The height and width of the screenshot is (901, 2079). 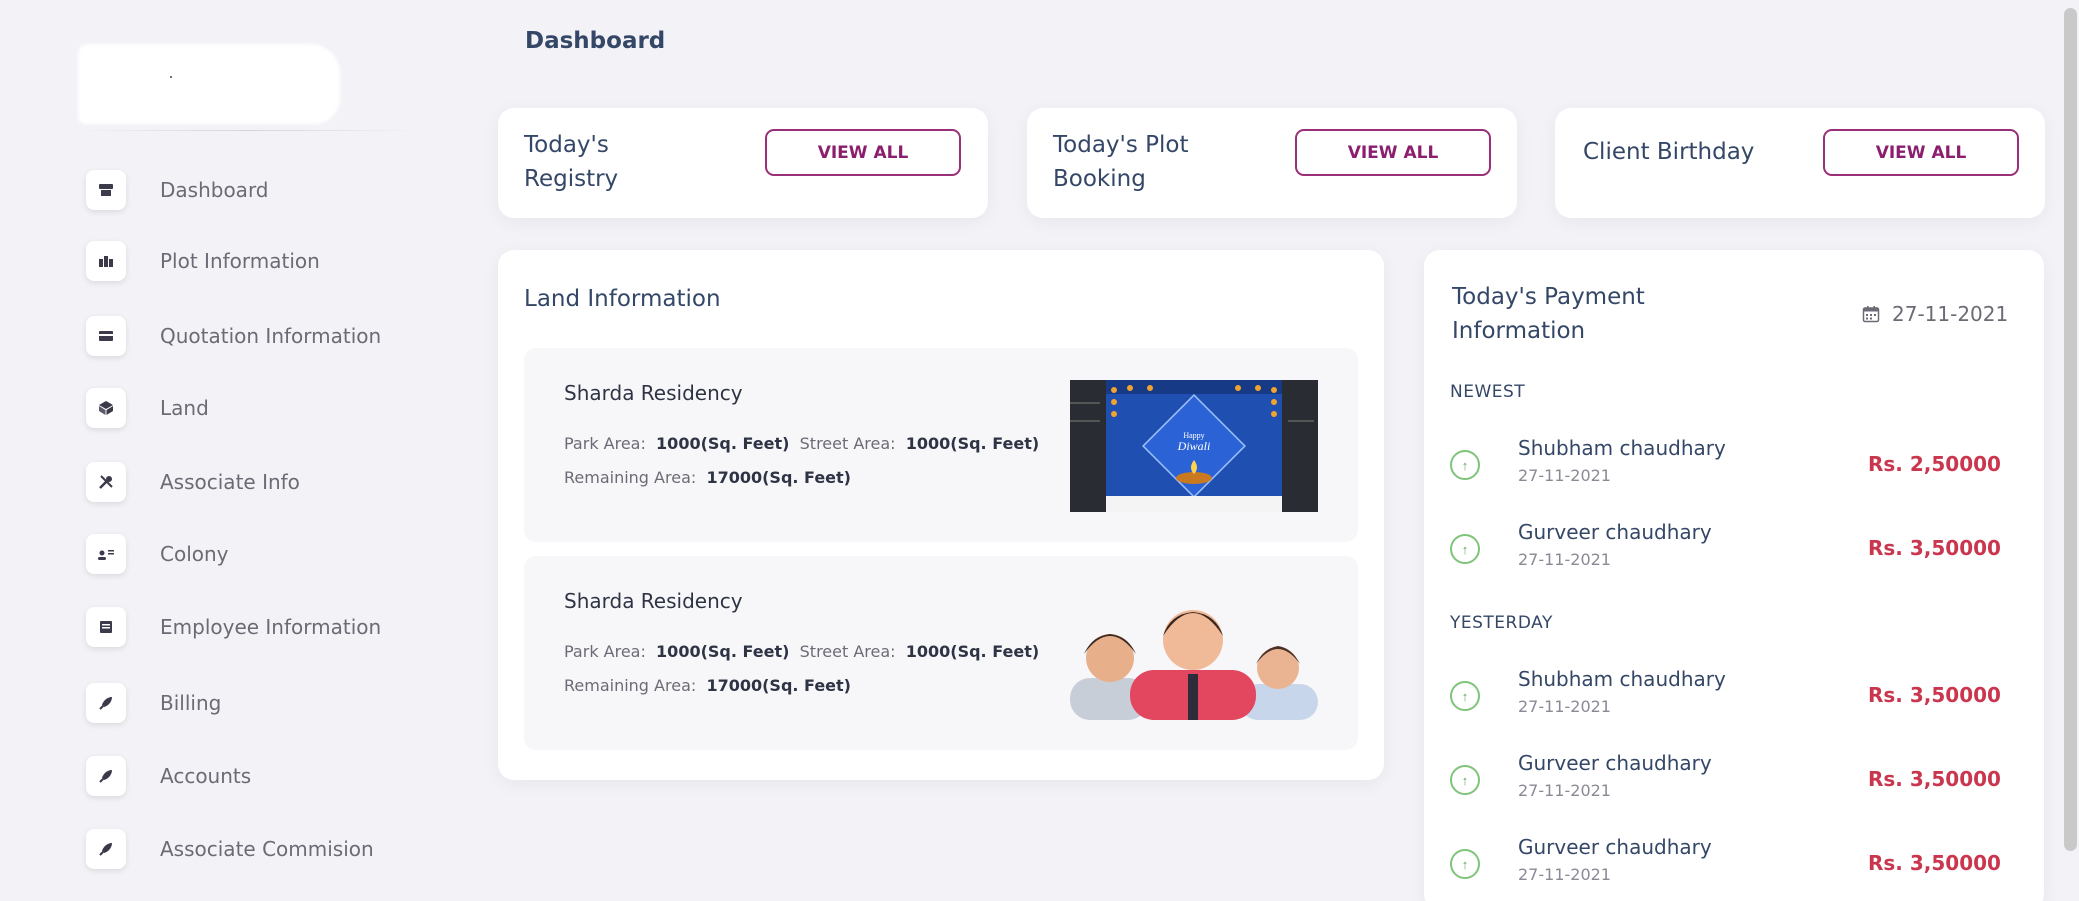 I want to click on sidebar-item-label: Quotation Information, so click(x=271, y=336).